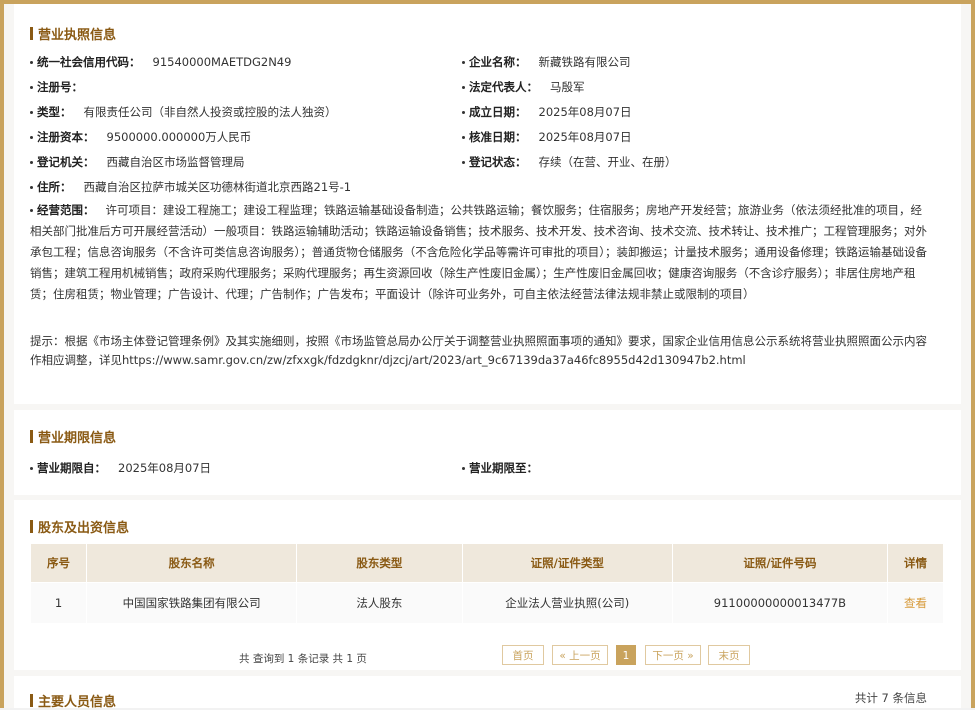 The image size is (975, 710). I want to click on col-type: 股东类型, so click(379, 563).